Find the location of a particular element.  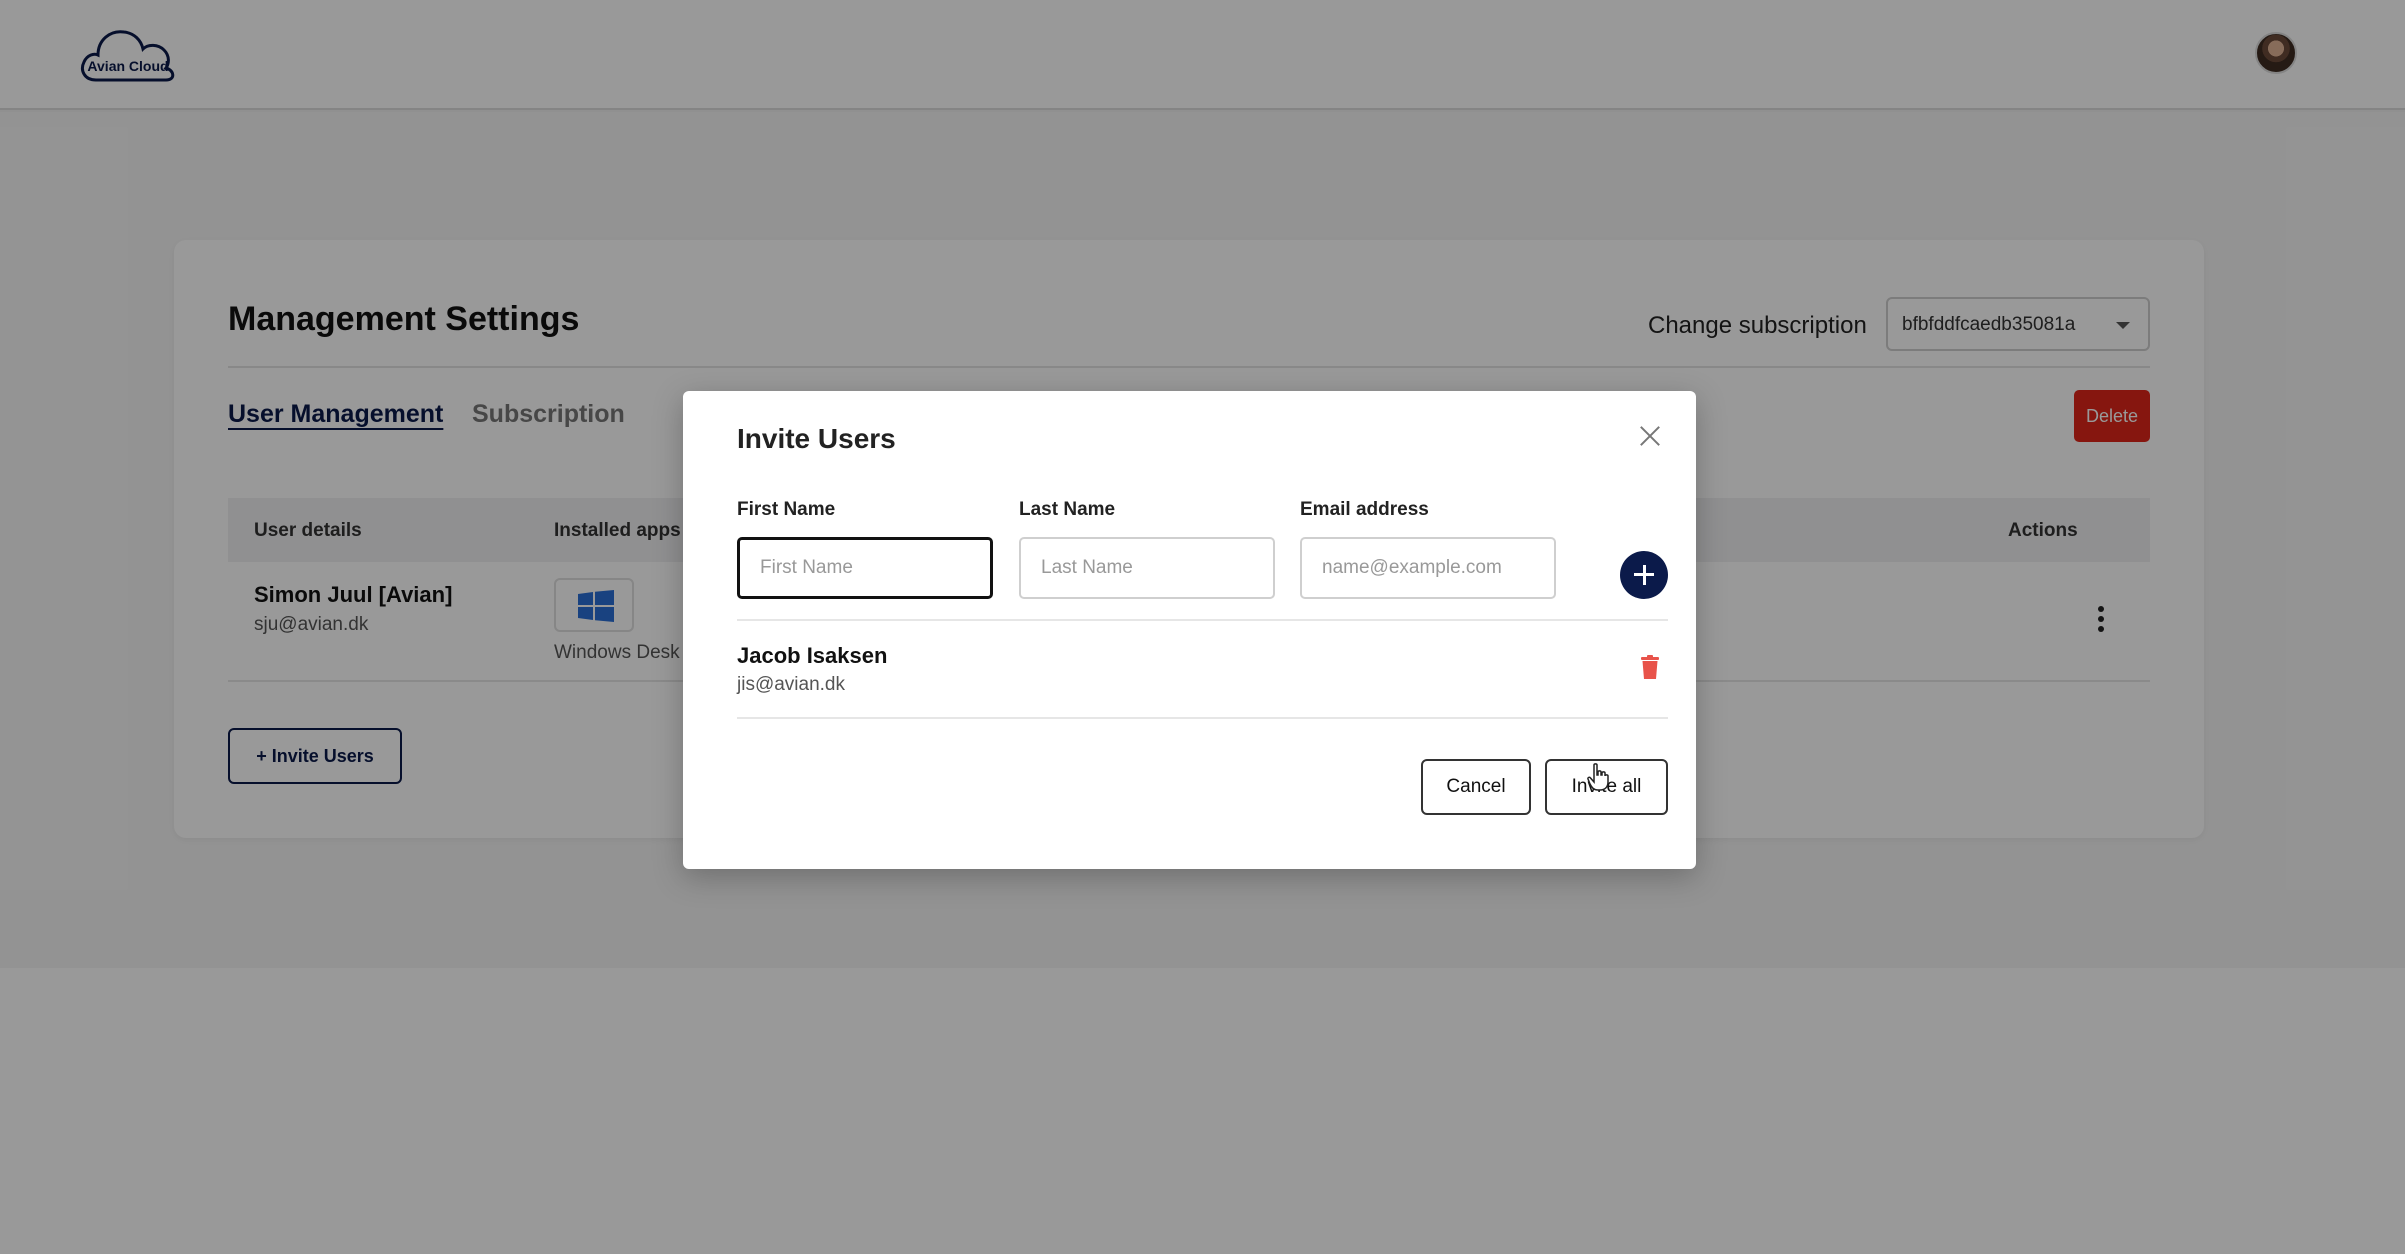

close-icon is located at coordinates (1650, 436).